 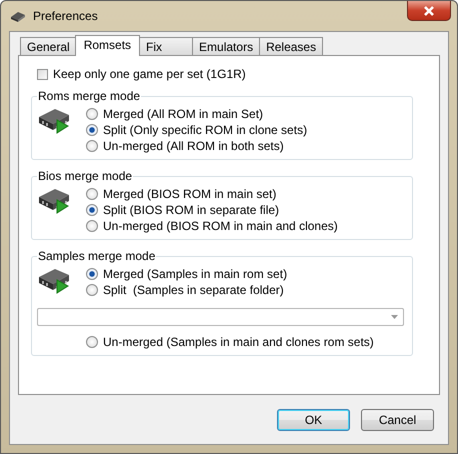 I want to click on window-title: Preferences, so click(x=66, y=16).